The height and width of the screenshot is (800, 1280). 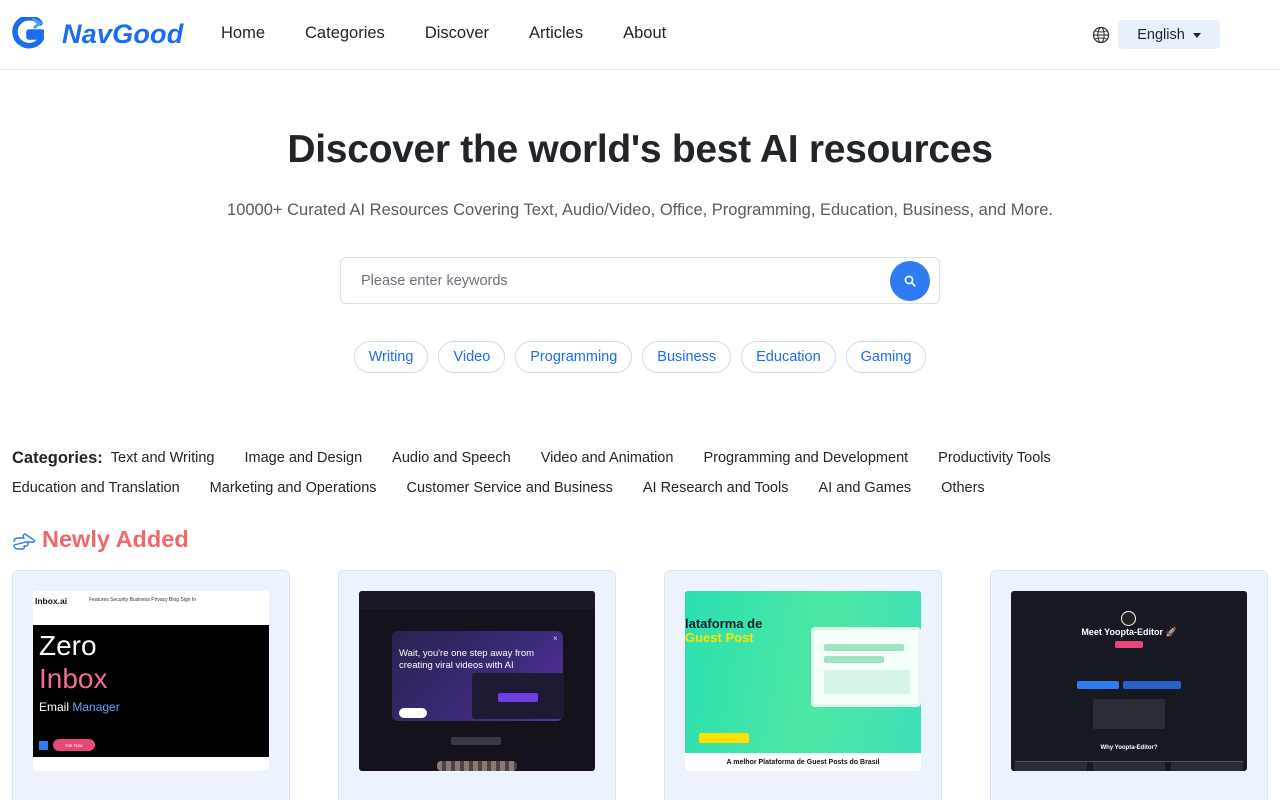 What do you see at coordinates (24, 541) in the screenshot?
I see `pointing-hand-icon` at bounding box center [24, 541].